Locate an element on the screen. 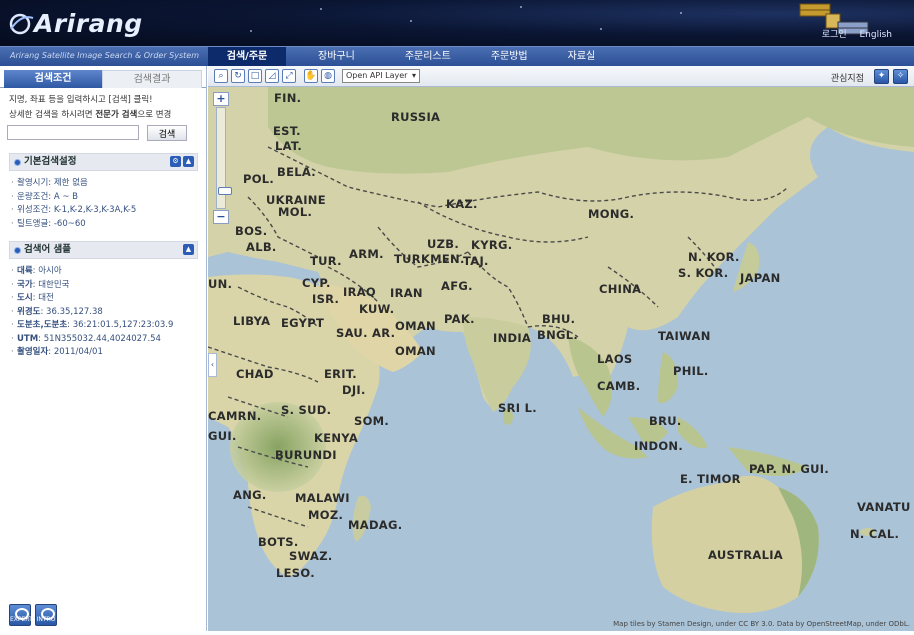  map-label-kyrg: KYRG. is located at coordinates (492, 245).